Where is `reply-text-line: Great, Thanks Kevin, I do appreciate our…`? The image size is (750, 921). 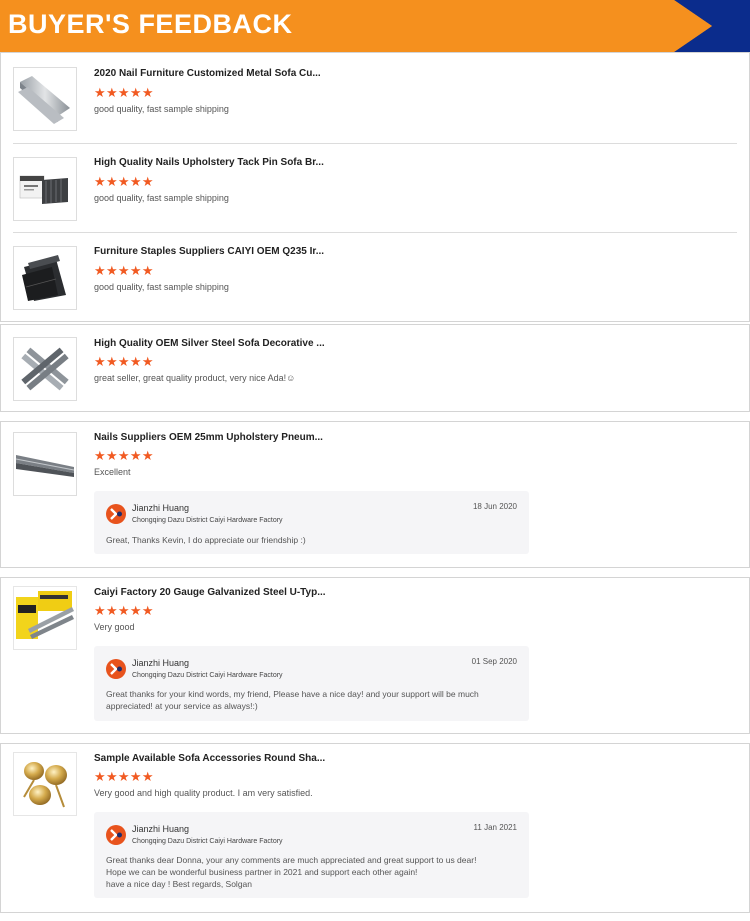
reply-text-line: Great, Thanks Kevin, I do appreciate our… is located at coordinates (206, 540).